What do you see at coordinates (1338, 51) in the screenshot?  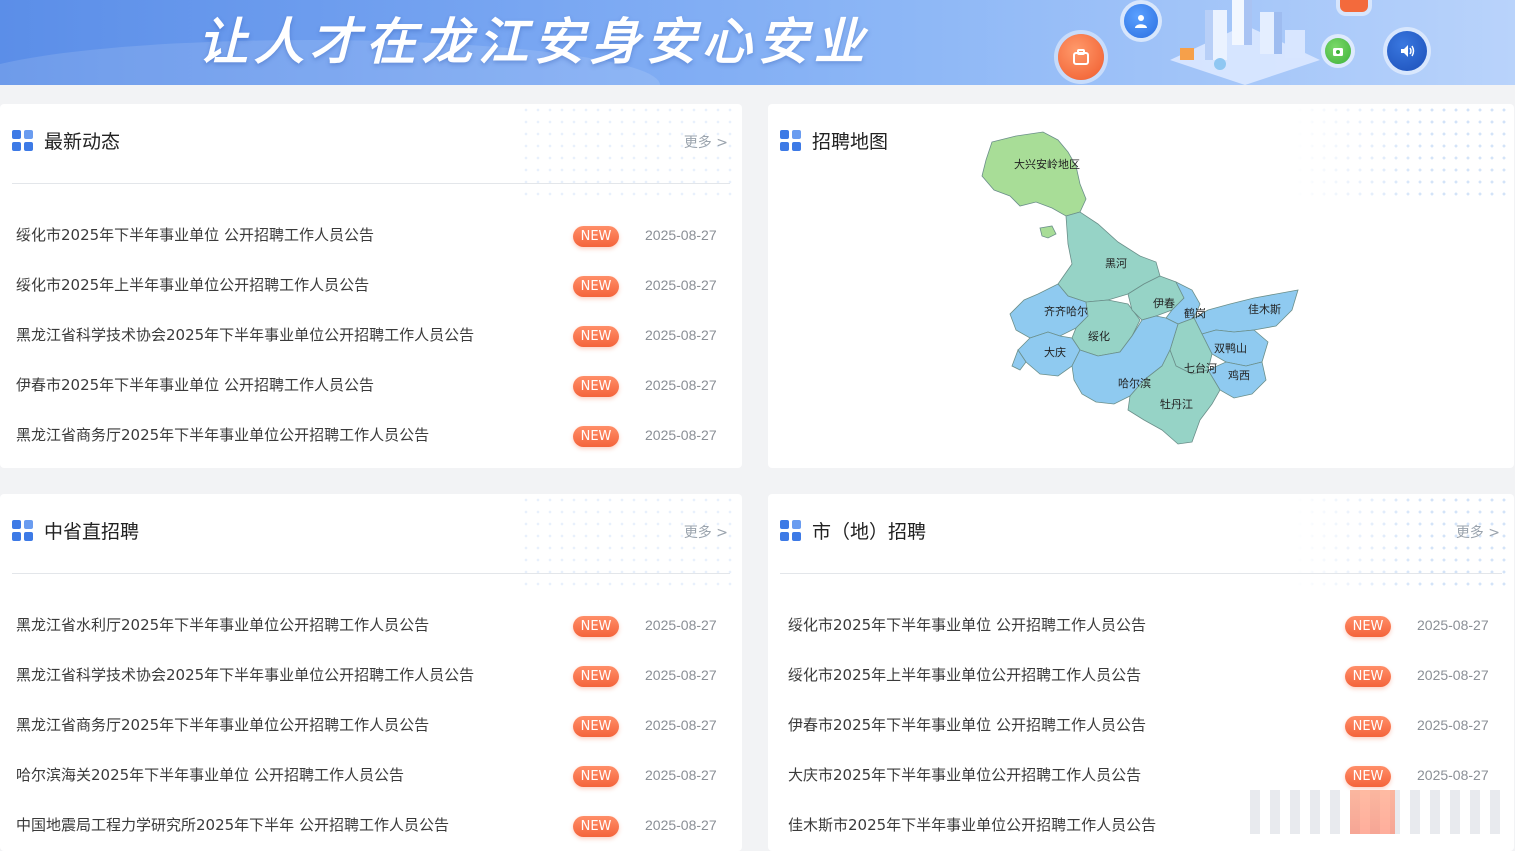 I see `camera-icon` at bounding box center [1338, 51].